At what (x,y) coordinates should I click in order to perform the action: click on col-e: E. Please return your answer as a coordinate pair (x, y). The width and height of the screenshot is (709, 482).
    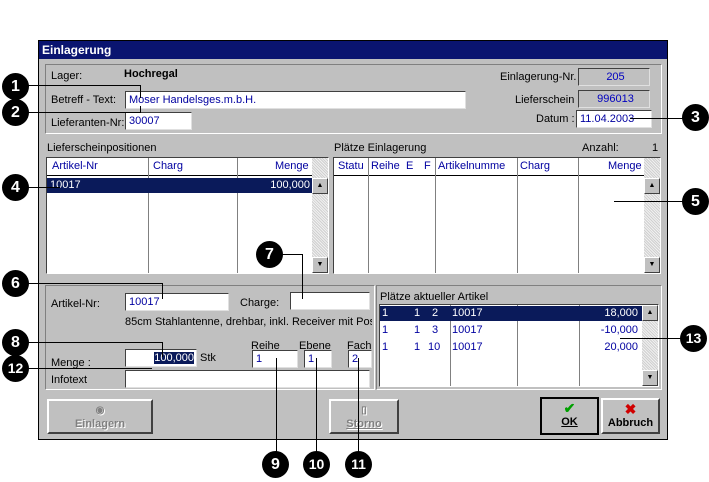
    Looking at the image, I should click on (409, 166).